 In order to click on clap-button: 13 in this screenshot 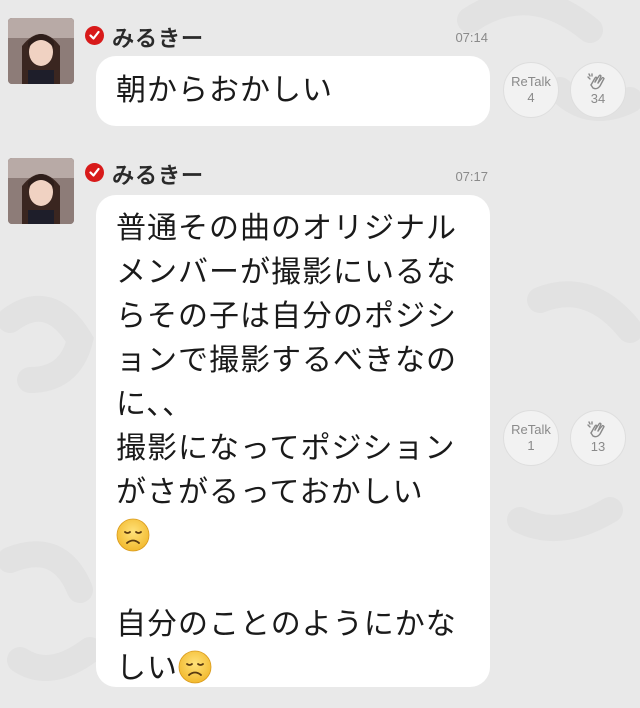, I will do `click(598, 438)`.